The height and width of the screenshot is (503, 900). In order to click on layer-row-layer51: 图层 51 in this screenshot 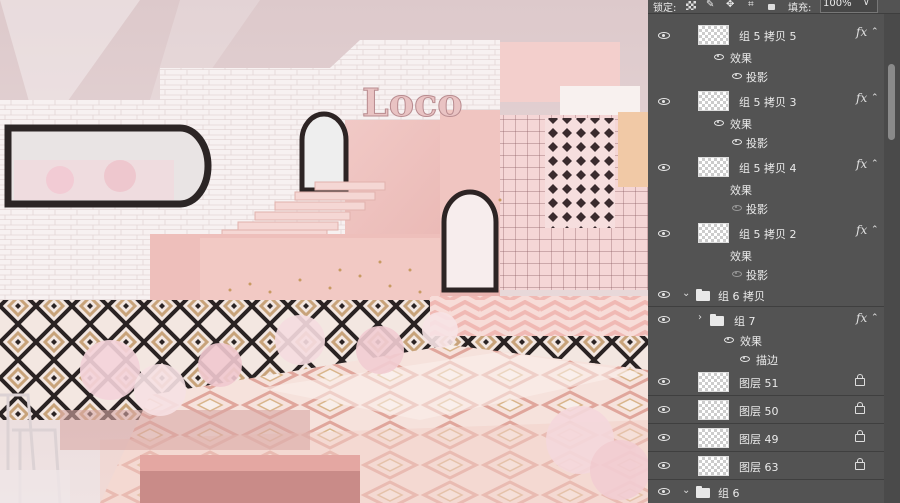, I will do `click(766, 382)`.